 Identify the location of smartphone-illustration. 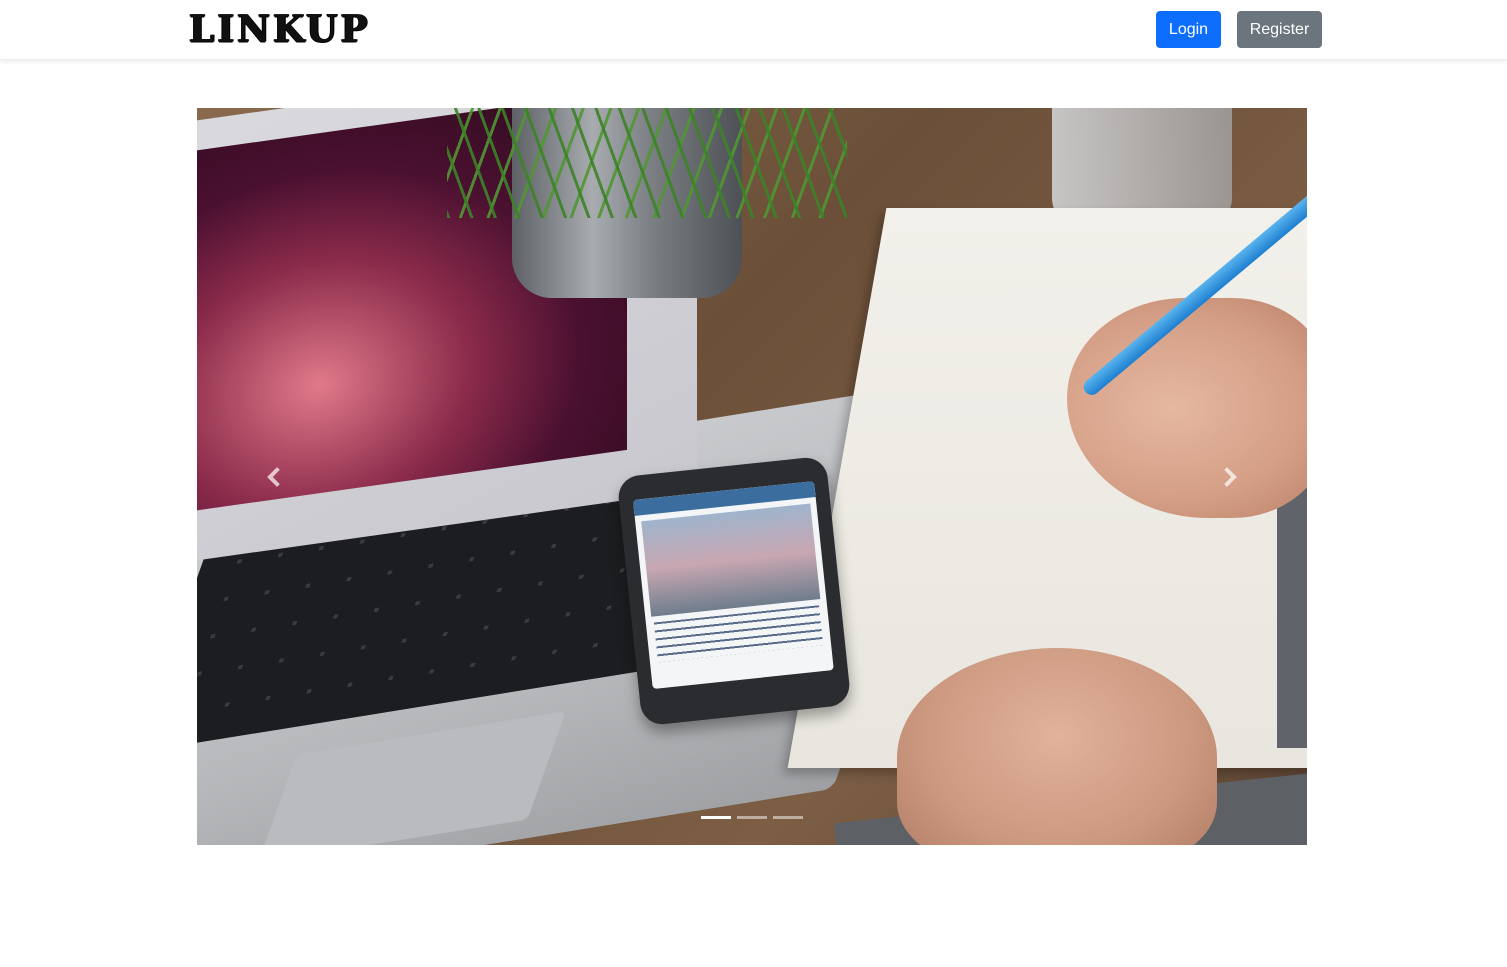
(734, 591).